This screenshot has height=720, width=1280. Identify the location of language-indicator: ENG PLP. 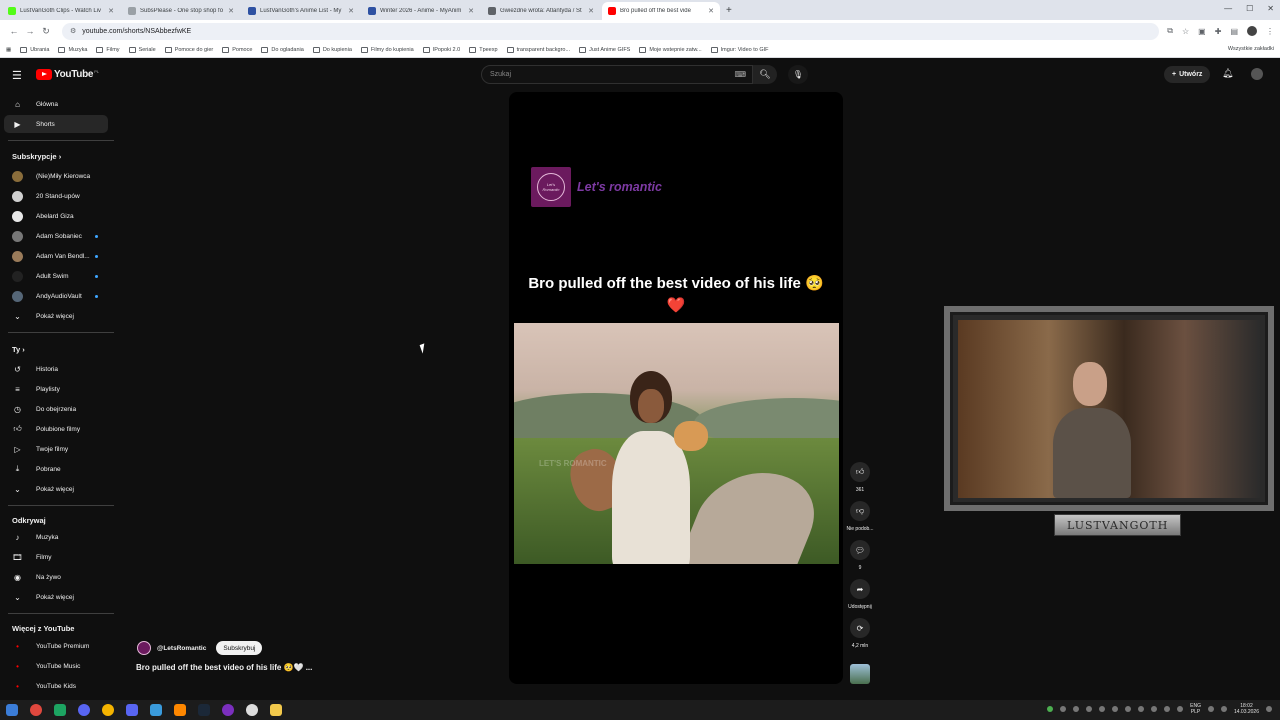
(1195, 709).